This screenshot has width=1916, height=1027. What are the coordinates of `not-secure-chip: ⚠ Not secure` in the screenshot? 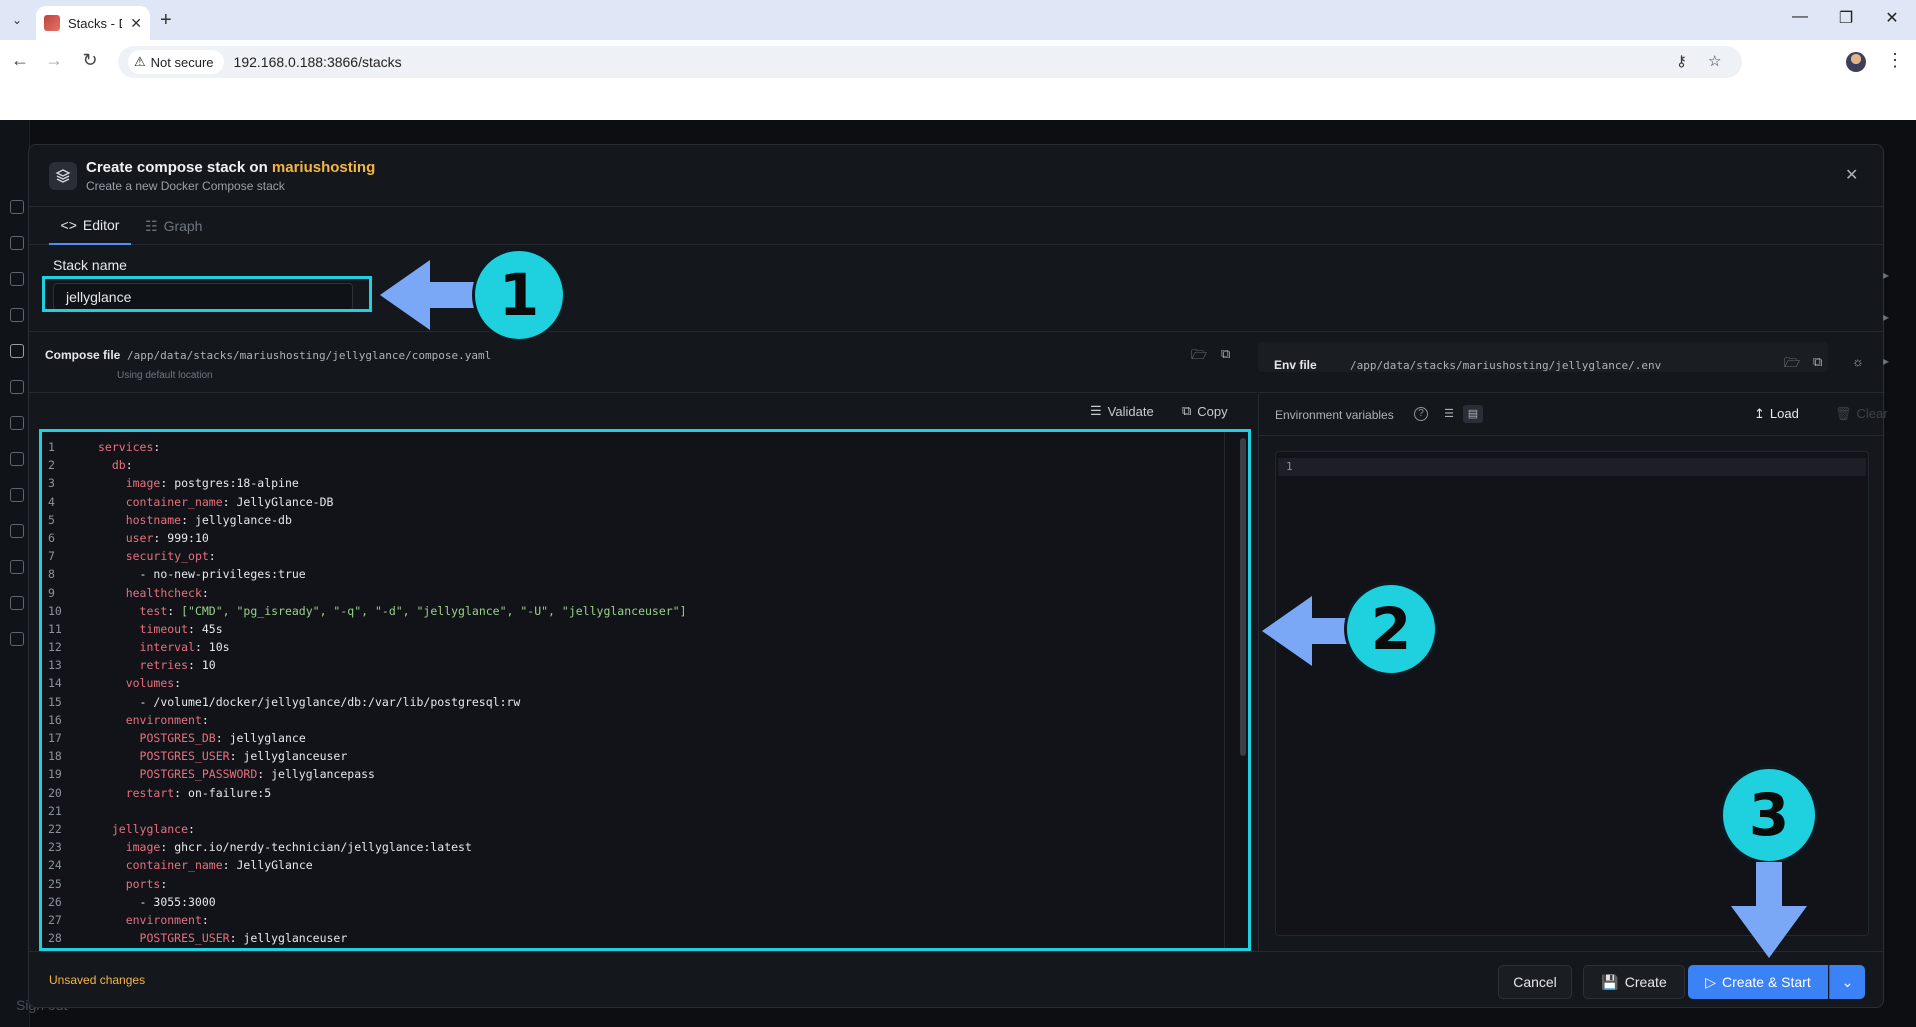 It's located at (176, 62).